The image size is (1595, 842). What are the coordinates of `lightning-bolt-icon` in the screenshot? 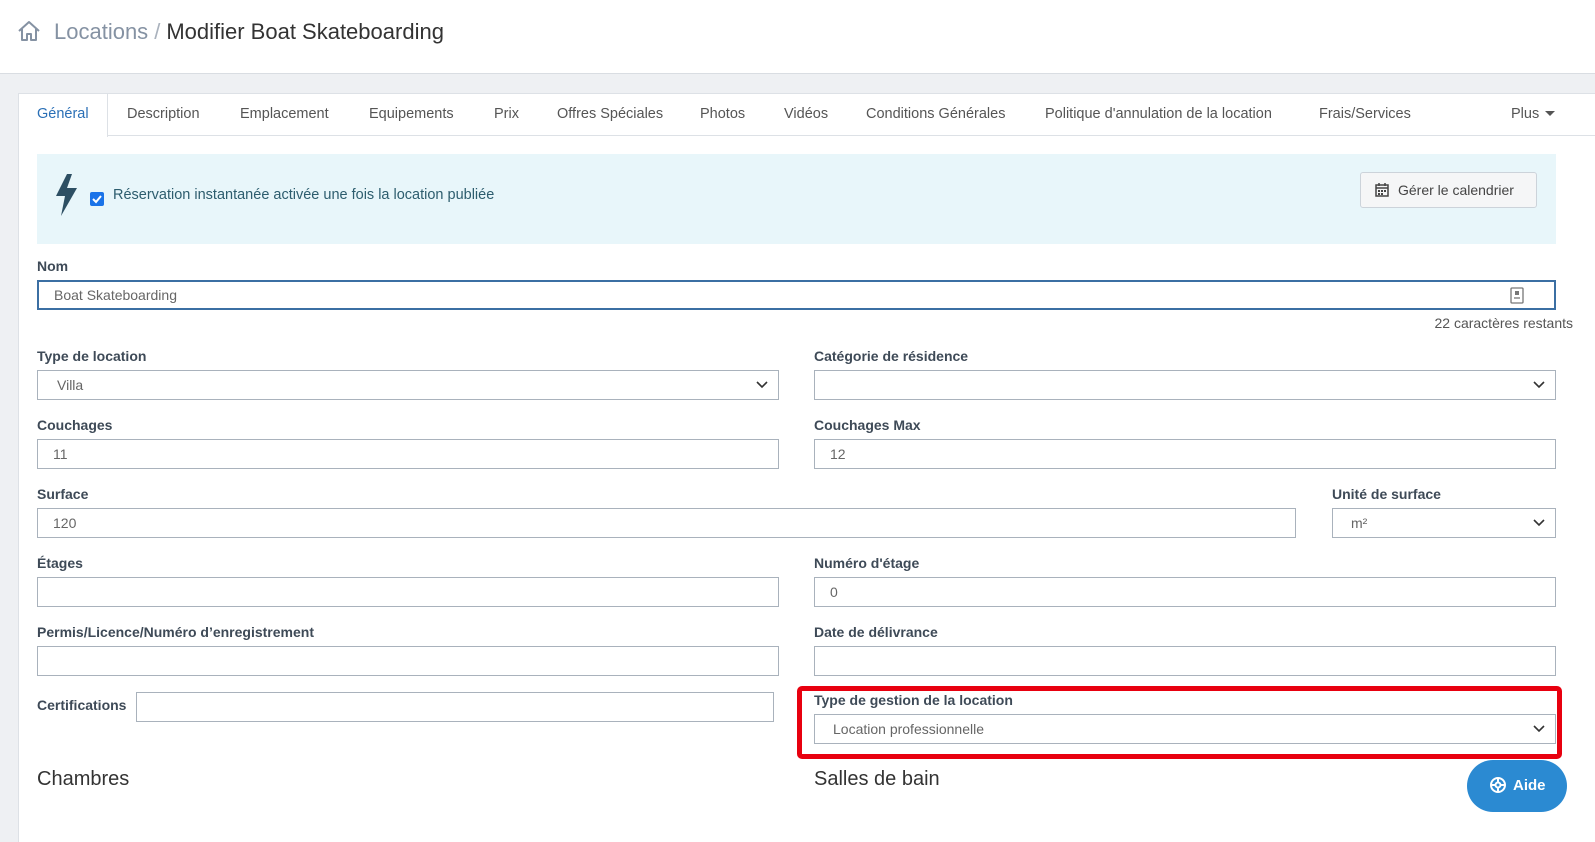 It's located at (66, 195).